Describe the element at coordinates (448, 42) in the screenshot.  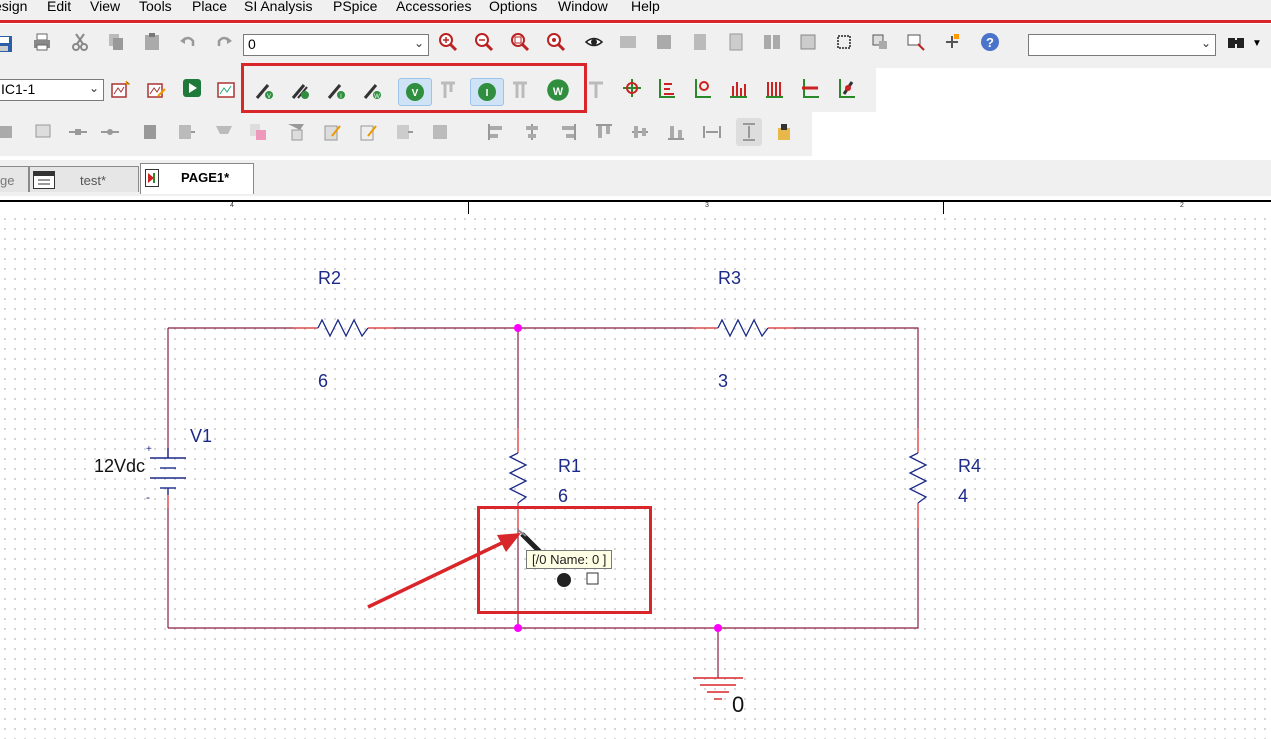
I see `zoom-in-icon` at that location.